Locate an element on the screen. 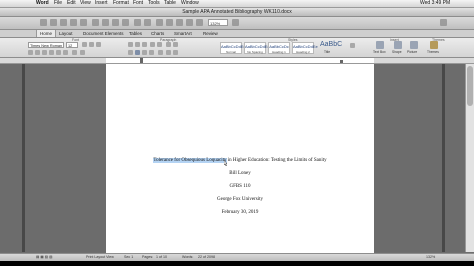  align-left-icon is located at coordinates (130, 52).